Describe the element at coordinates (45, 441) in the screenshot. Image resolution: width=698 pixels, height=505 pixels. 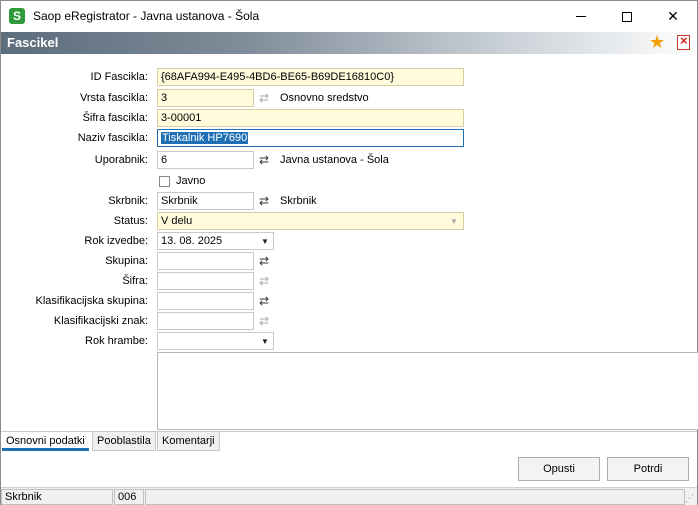
I see `tab-osnovni-podatki: Osnovni podatki` at that location.